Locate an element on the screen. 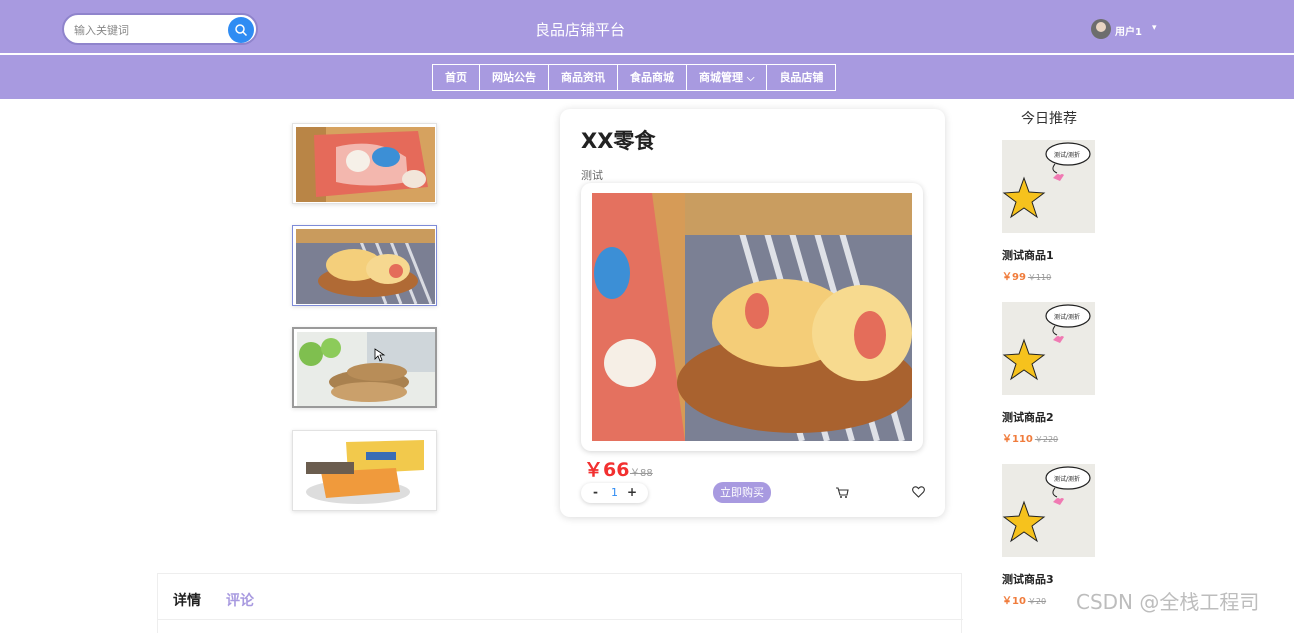  product-price: ￥66 is located at coordinates (607, 470).